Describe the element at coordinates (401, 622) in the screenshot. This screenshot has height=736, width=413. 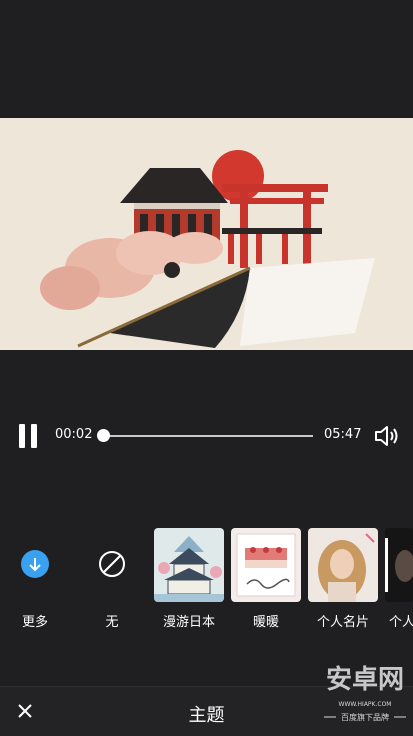
I see `theme-label-personal: 个人` at that location.